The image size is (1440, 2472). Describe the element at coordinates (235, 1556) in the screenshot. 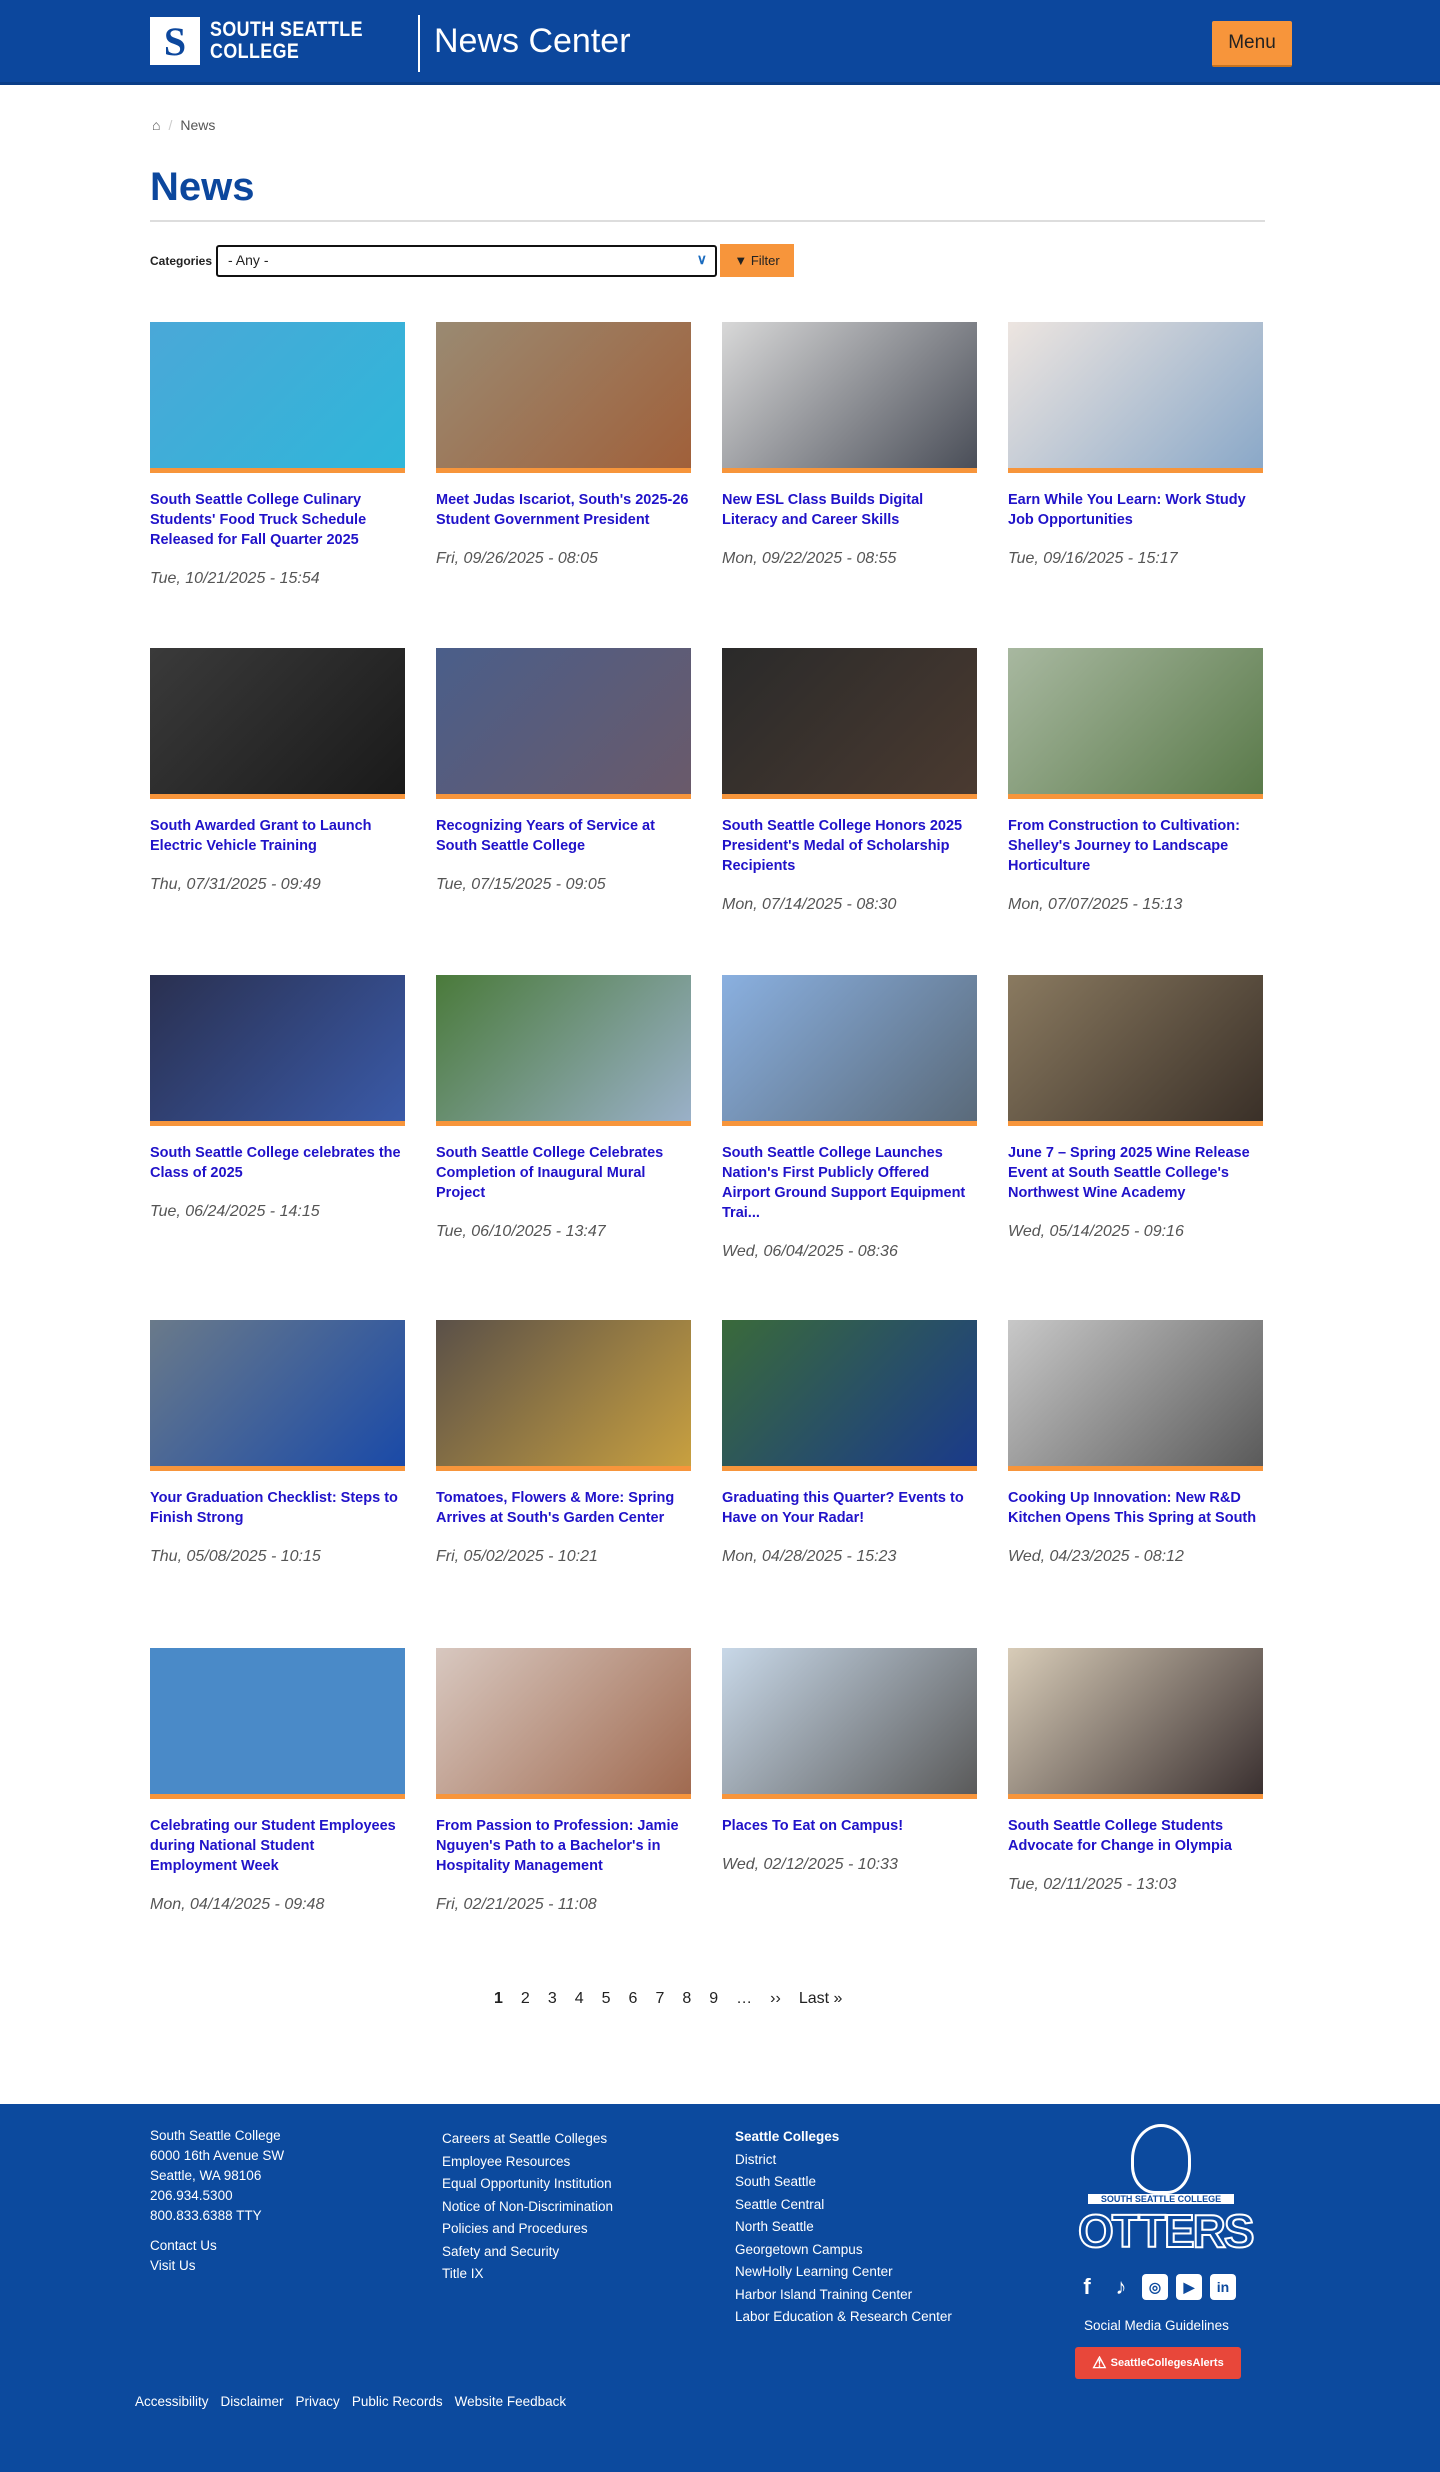

I see `news-card-date: Thu, 05/08/2025 - 10:15` at that location.